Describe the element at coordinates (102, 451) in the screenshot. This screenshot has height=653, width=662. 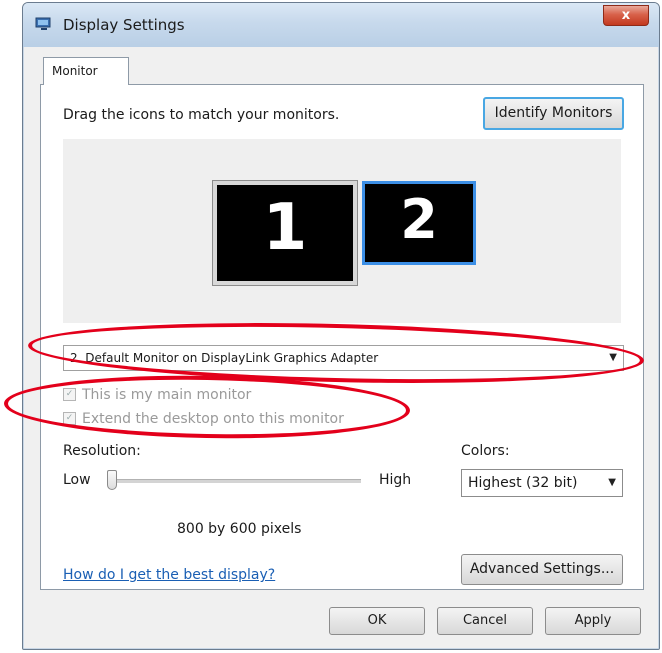
I see `resolution-label: Resolution:` at that location.